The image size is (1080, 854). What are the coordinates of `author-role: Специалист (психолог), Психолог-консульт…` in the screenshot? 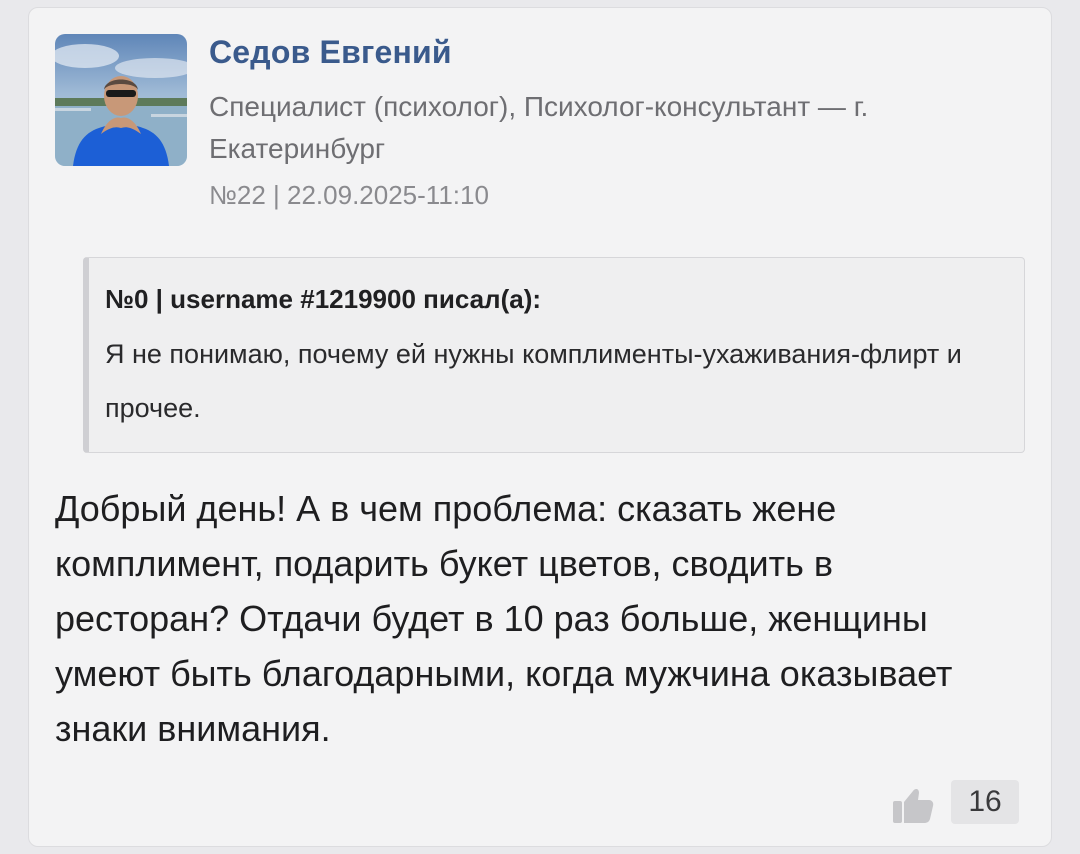 It's located at (539, 127).